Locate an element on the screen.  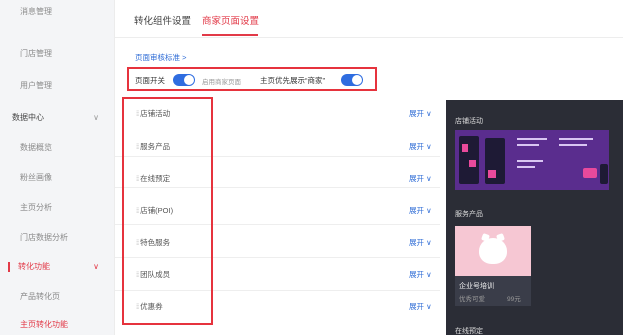
modules-highlight-box is located at coordinates (167, 211).